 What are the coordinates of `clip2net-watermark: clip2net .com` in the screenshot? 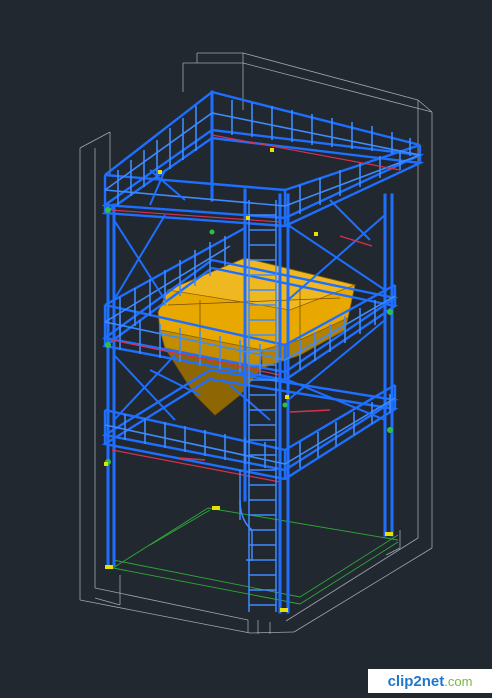 It's located at (430, 681).